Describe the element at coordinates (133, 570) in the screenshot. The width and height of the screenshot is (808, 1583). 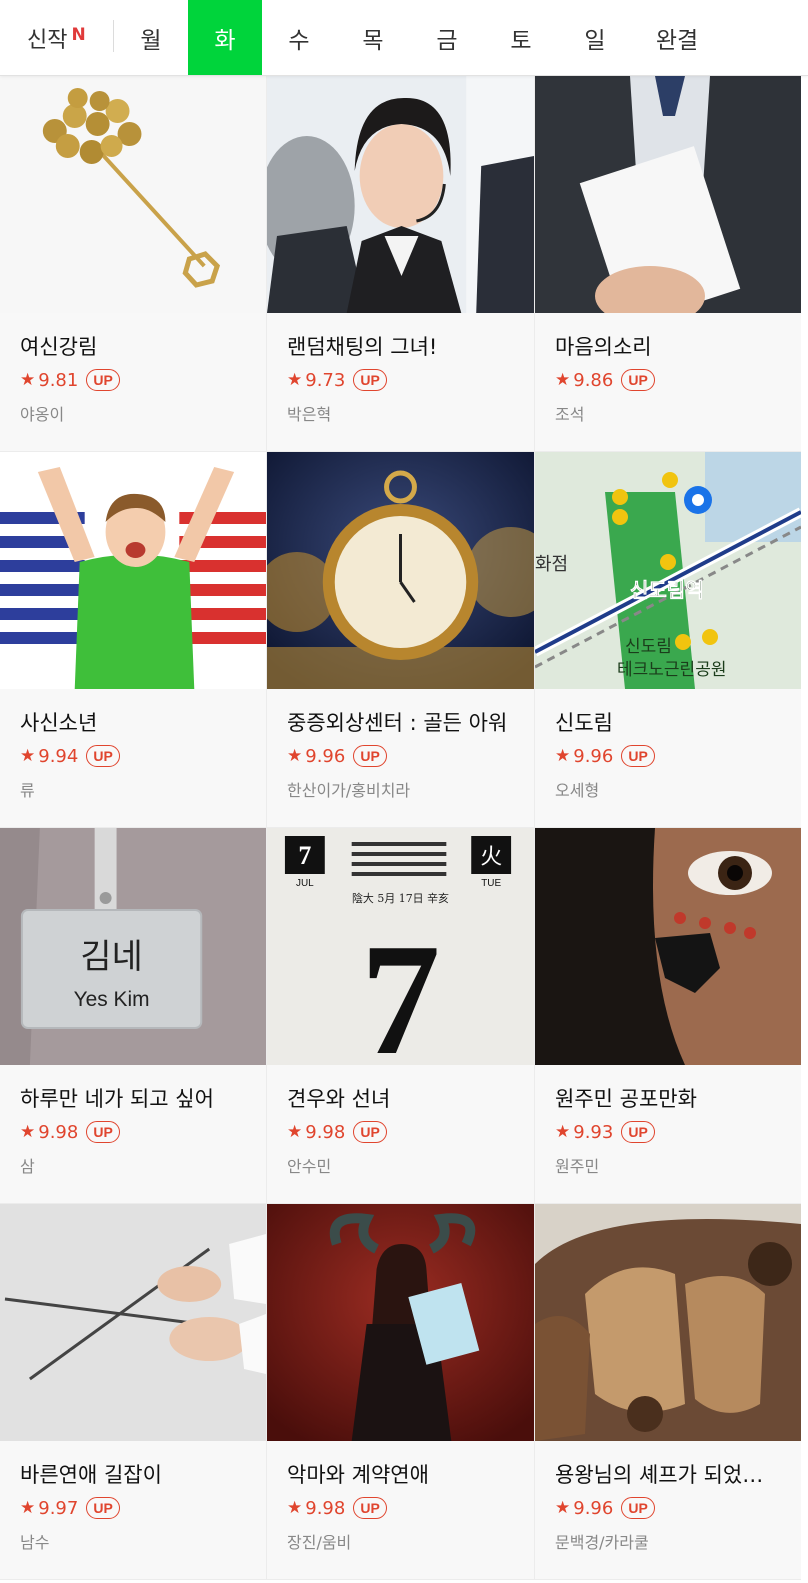
I see `thumbnail-cheering-boy` at that location.